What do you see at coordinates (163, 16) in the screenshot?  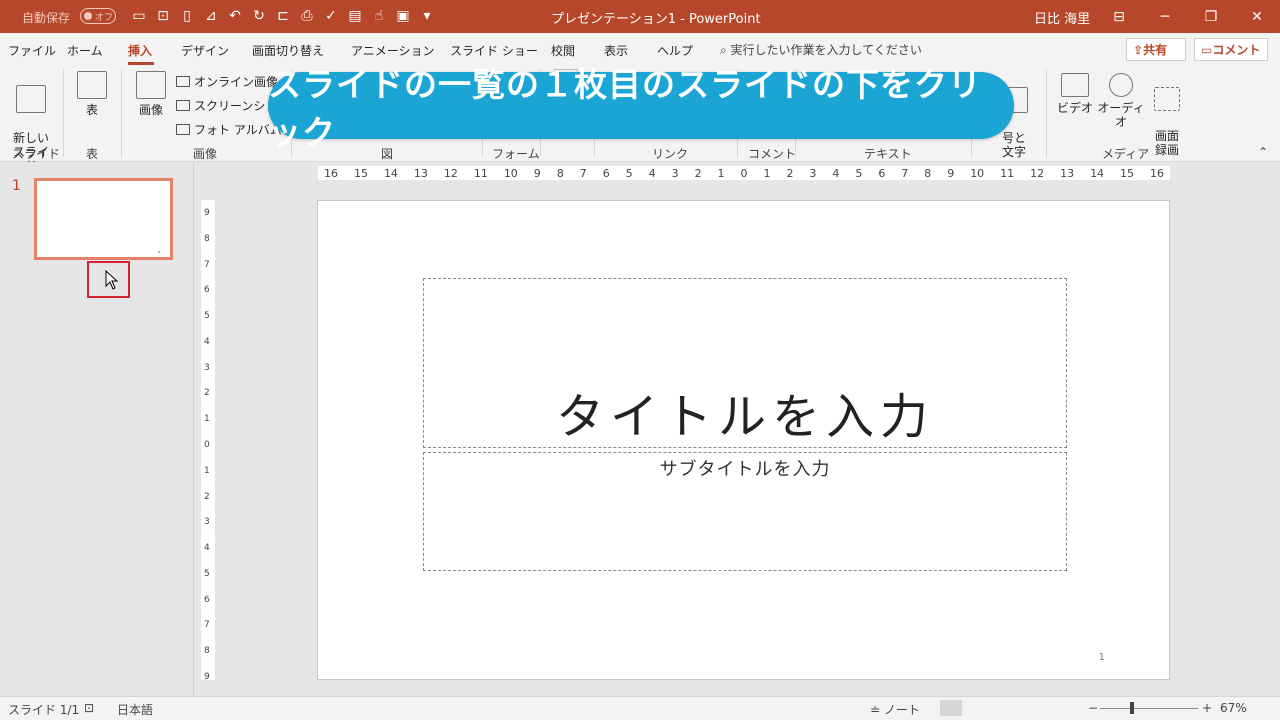 I see `present-from-start-icon: ⊡` at bounding box center [163, 16].